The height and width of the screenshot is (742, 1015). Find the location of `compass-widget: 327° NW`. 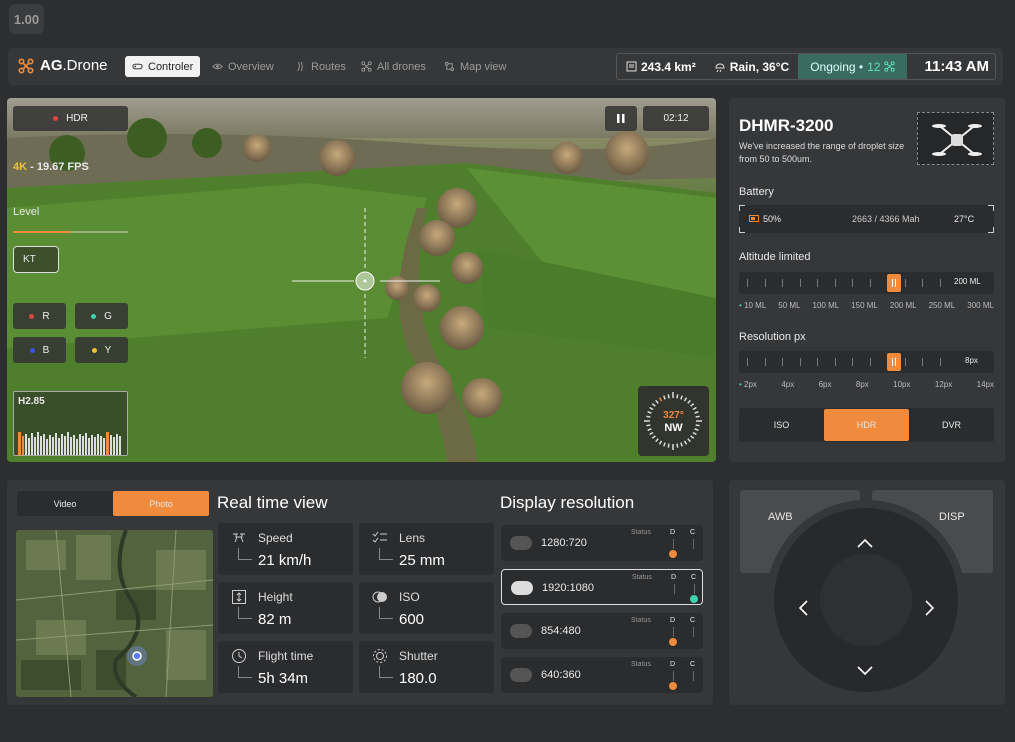

compass-widget: 327° NW is located at coordinates (673, 421).